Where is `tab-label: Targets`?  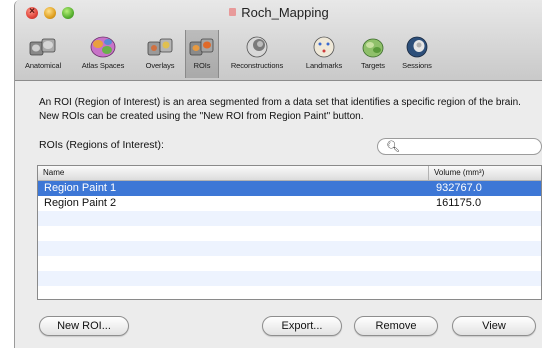 tab-label: Targets is located at coordinates (373, 65).